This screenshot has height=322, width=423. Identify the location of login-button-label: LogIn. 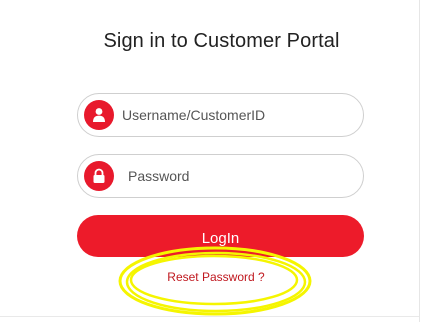
(220, 238).